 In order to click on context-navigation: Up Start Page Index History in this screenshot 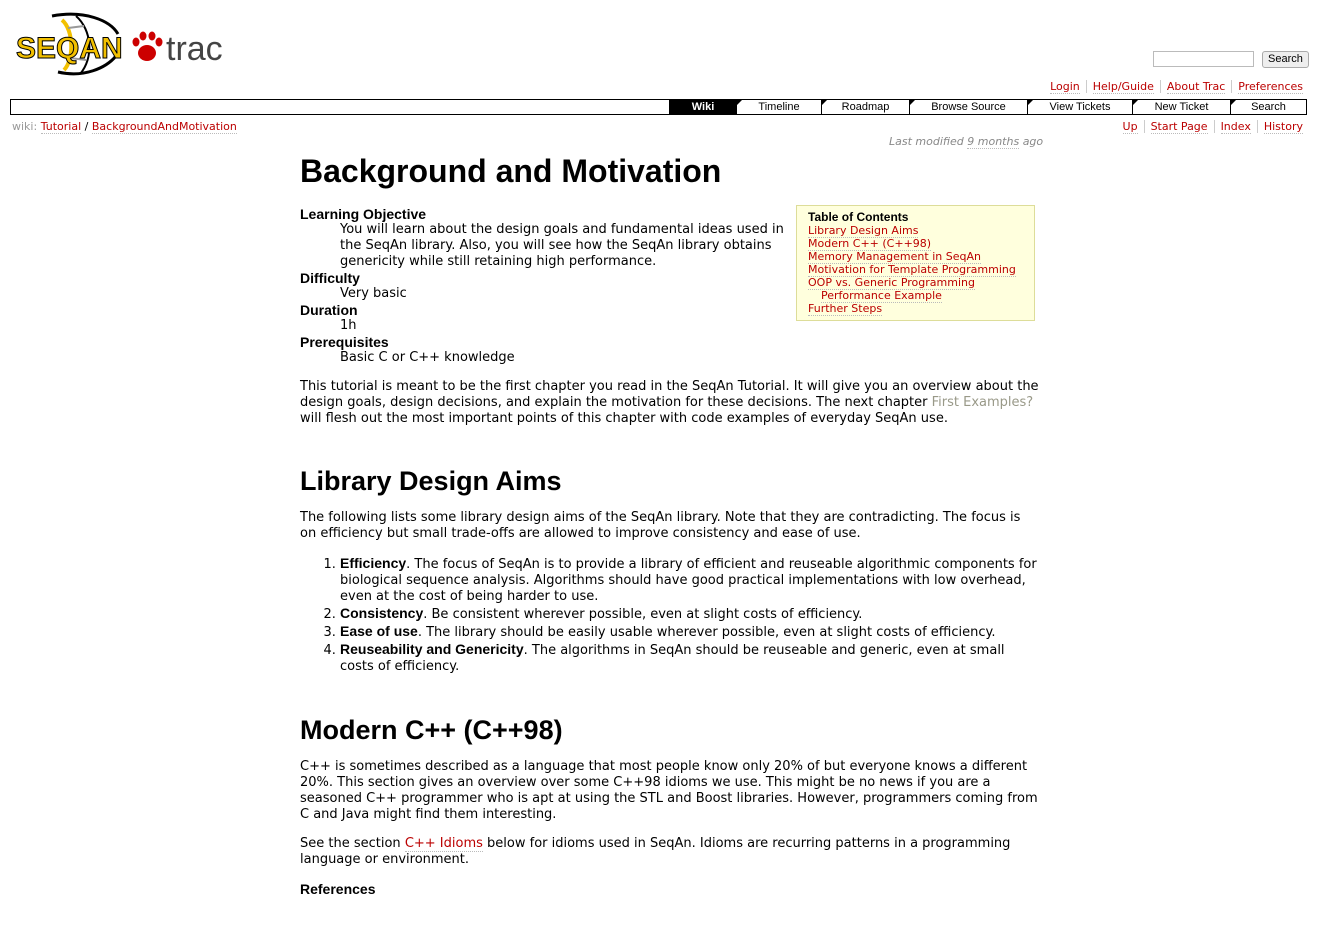, I will do `click(1213, 127)`.